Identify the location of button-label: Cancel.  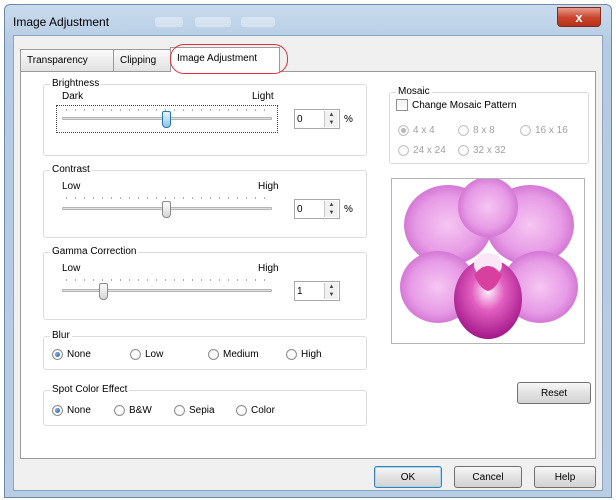
(488, 477).